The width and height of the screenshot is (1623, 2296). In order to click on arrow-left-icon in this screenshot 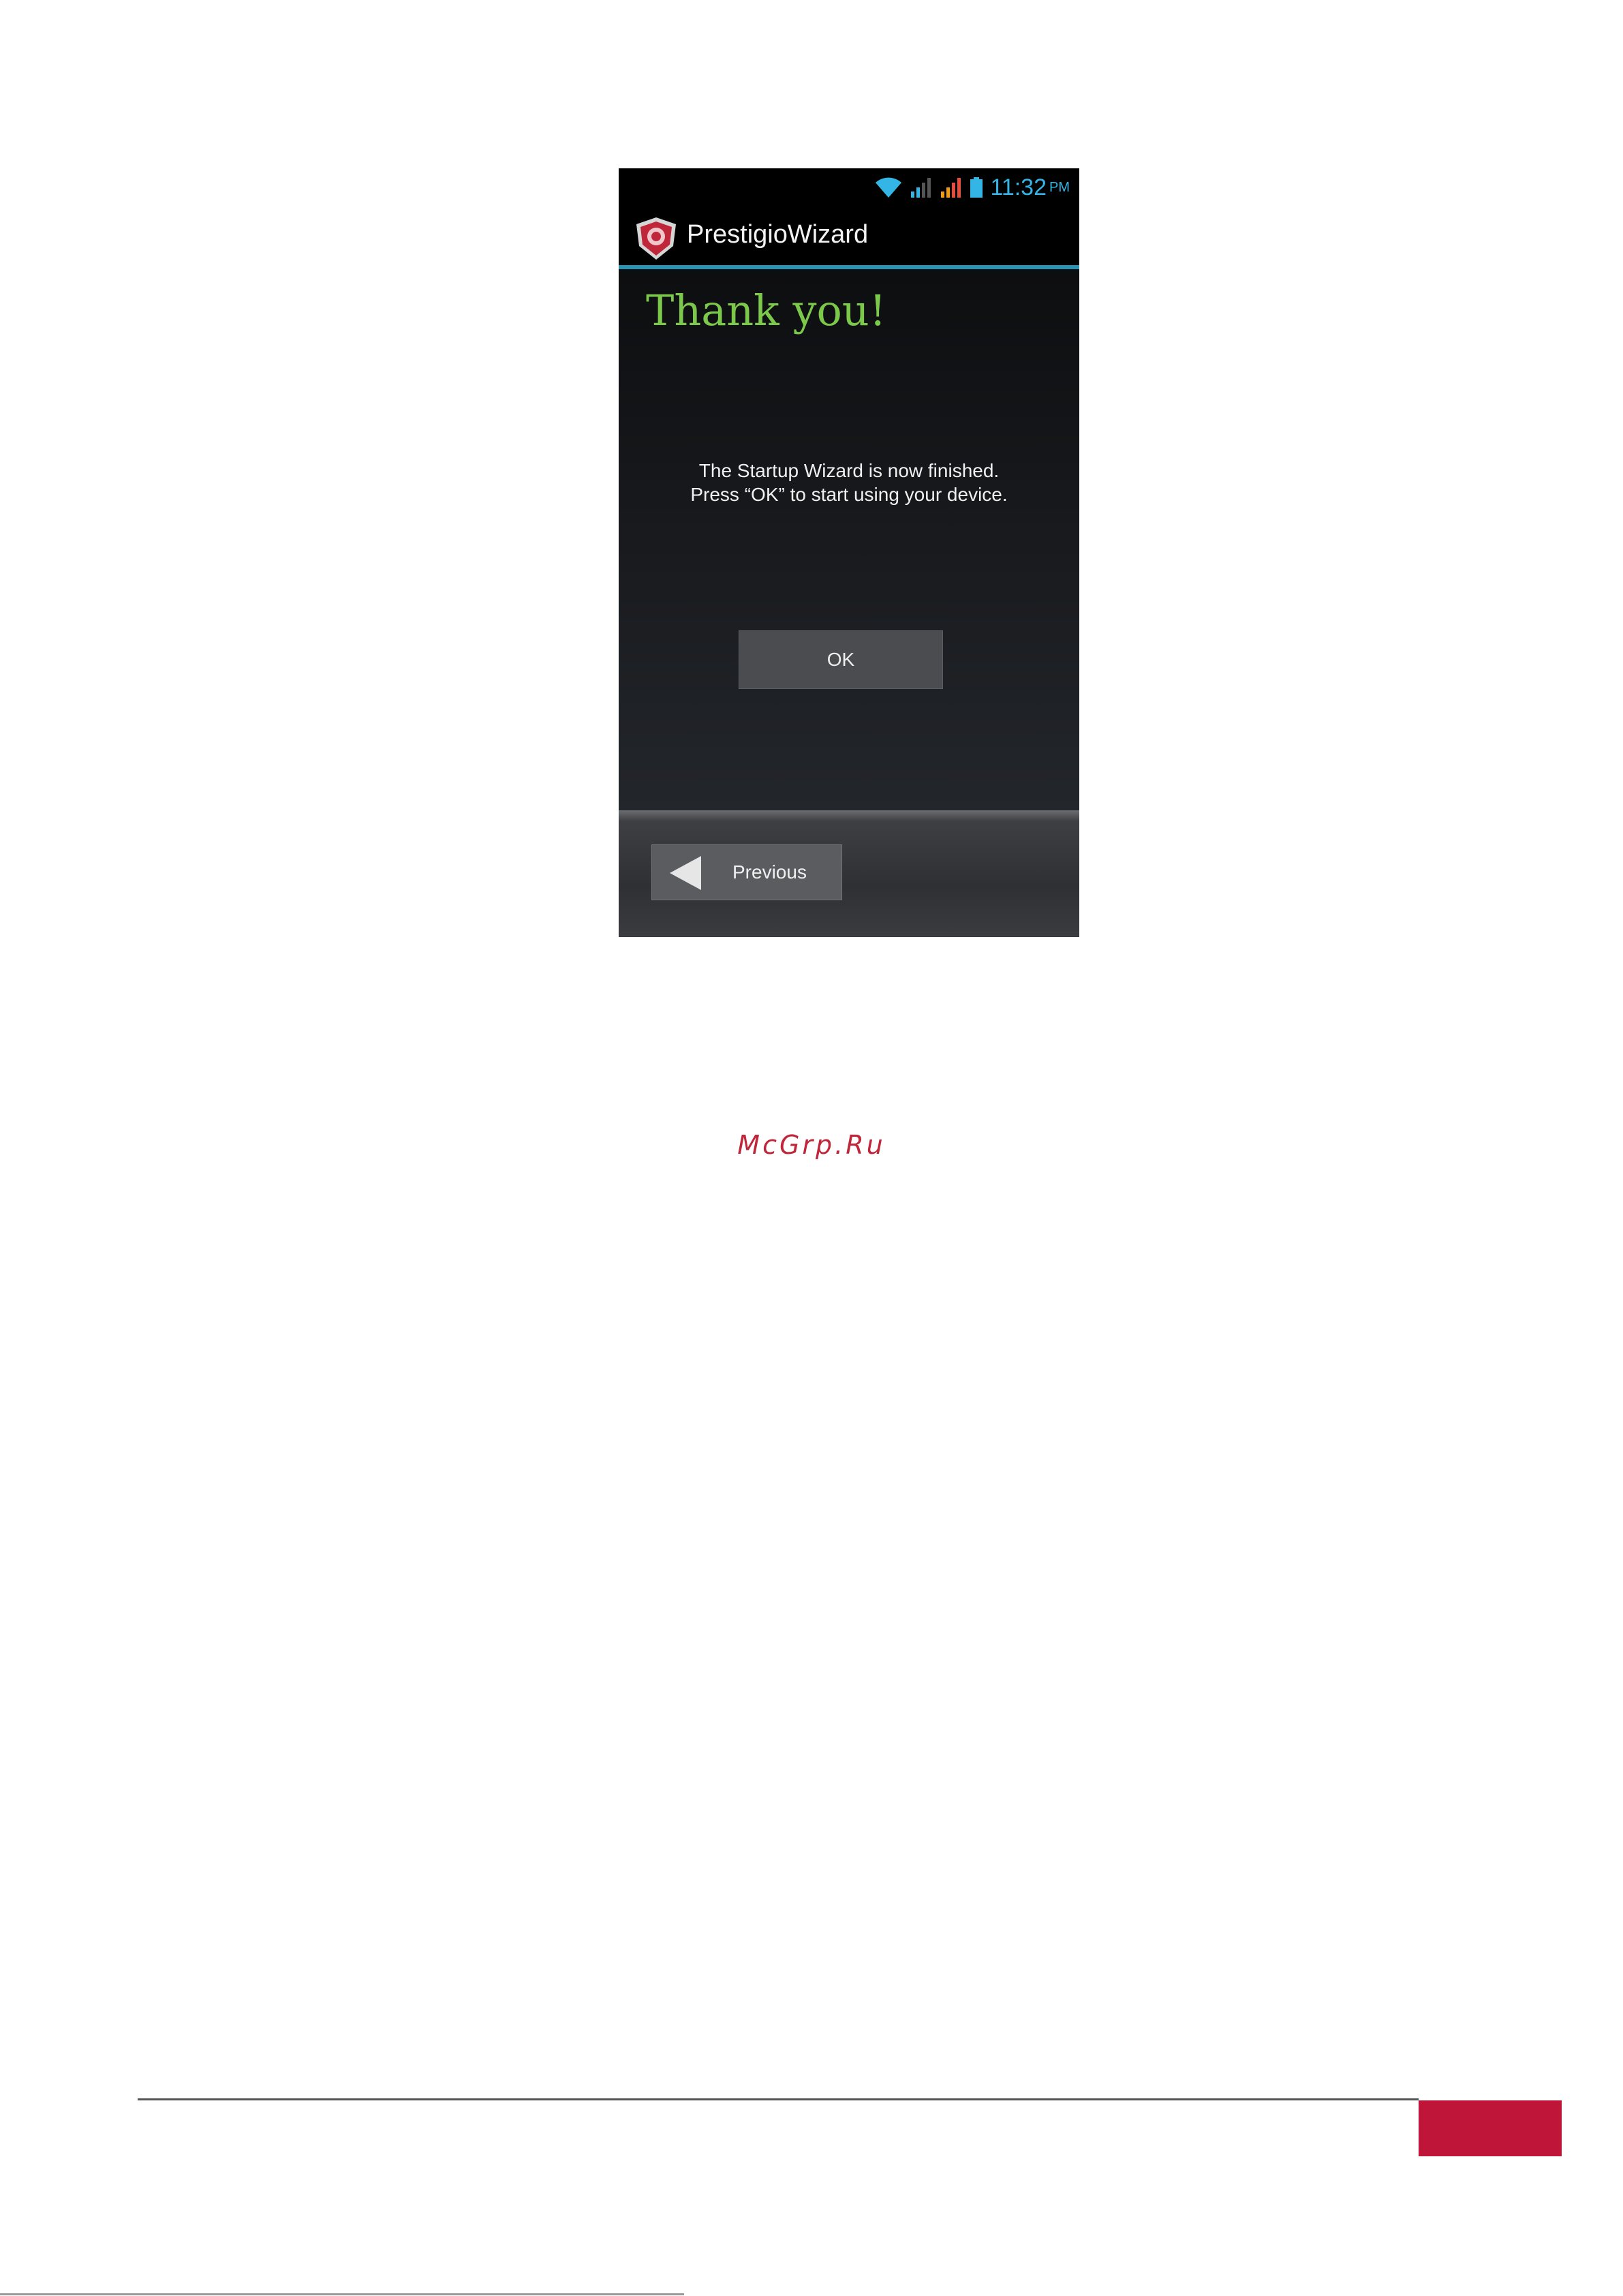, I will do `click(685, 873)`.